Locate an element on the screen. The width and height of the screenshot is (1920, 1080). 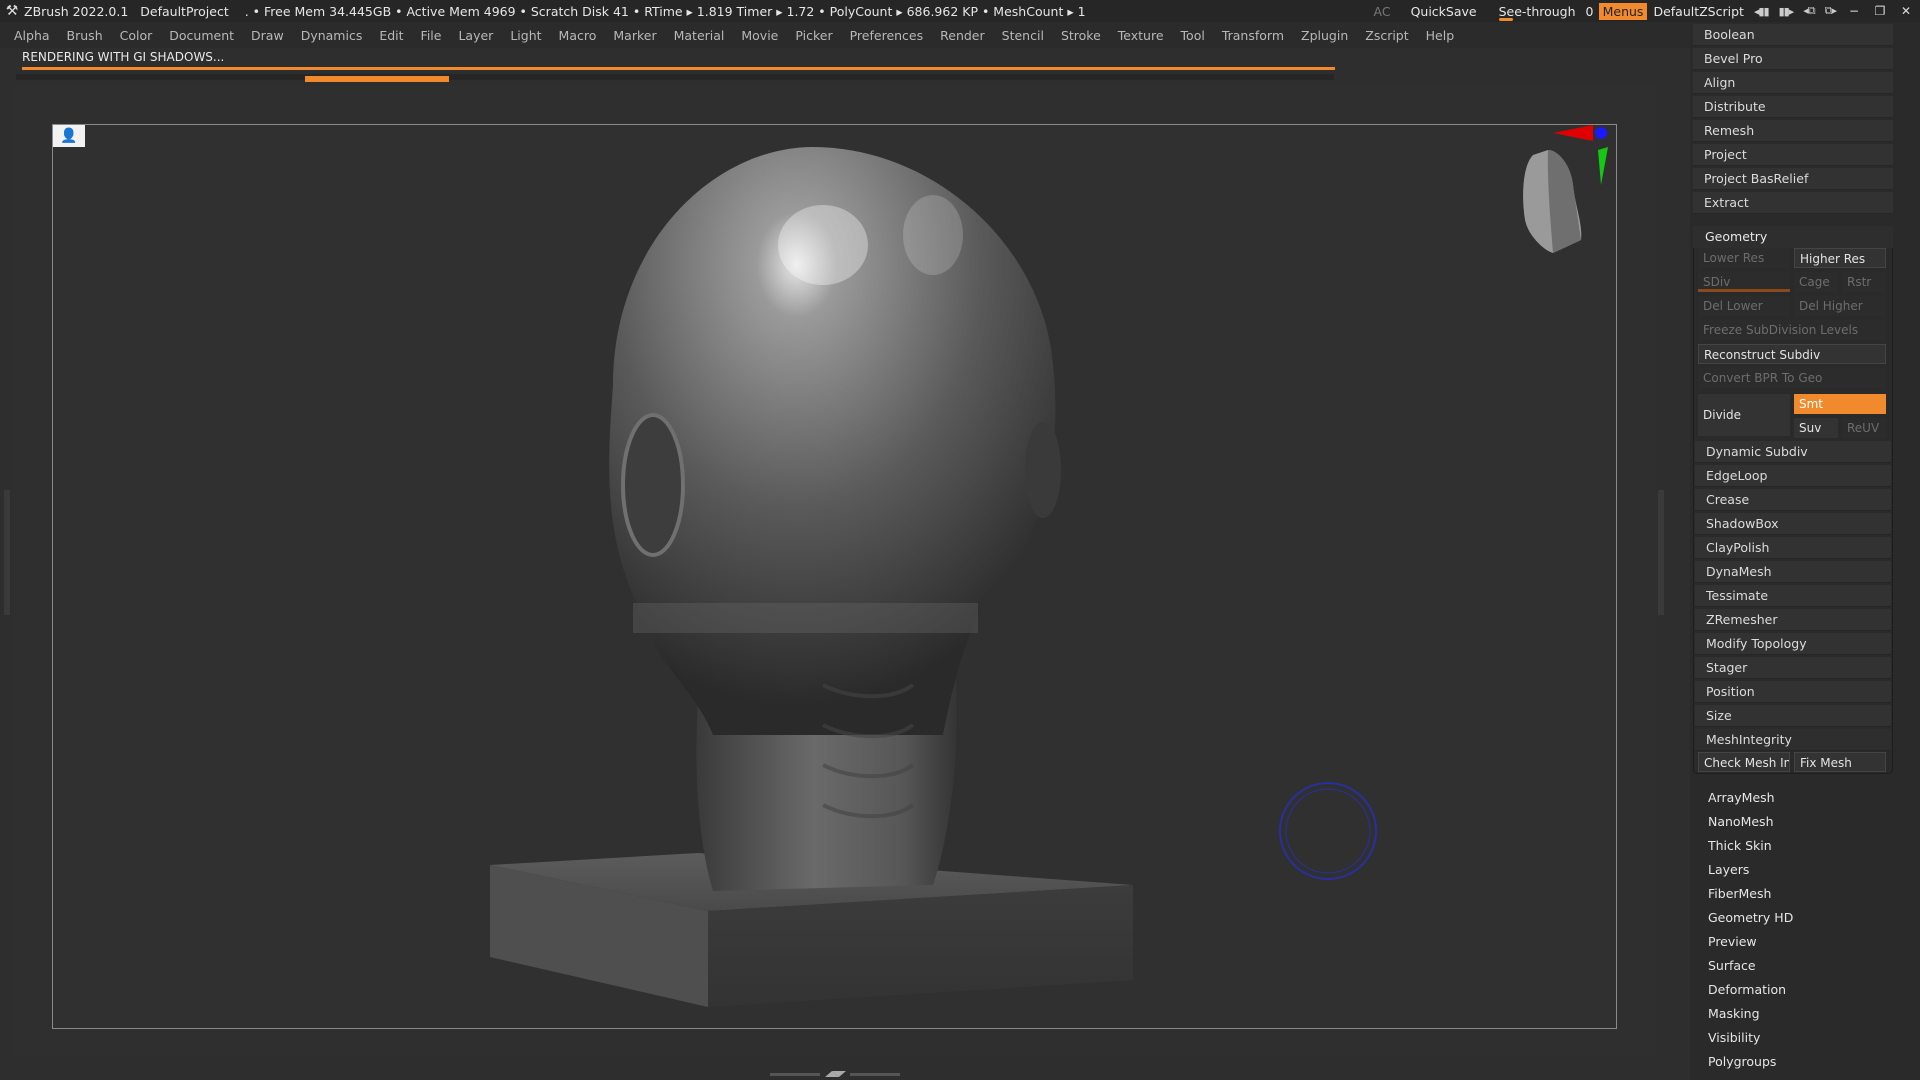
menu-file: File is located at coordinates (431, 35).